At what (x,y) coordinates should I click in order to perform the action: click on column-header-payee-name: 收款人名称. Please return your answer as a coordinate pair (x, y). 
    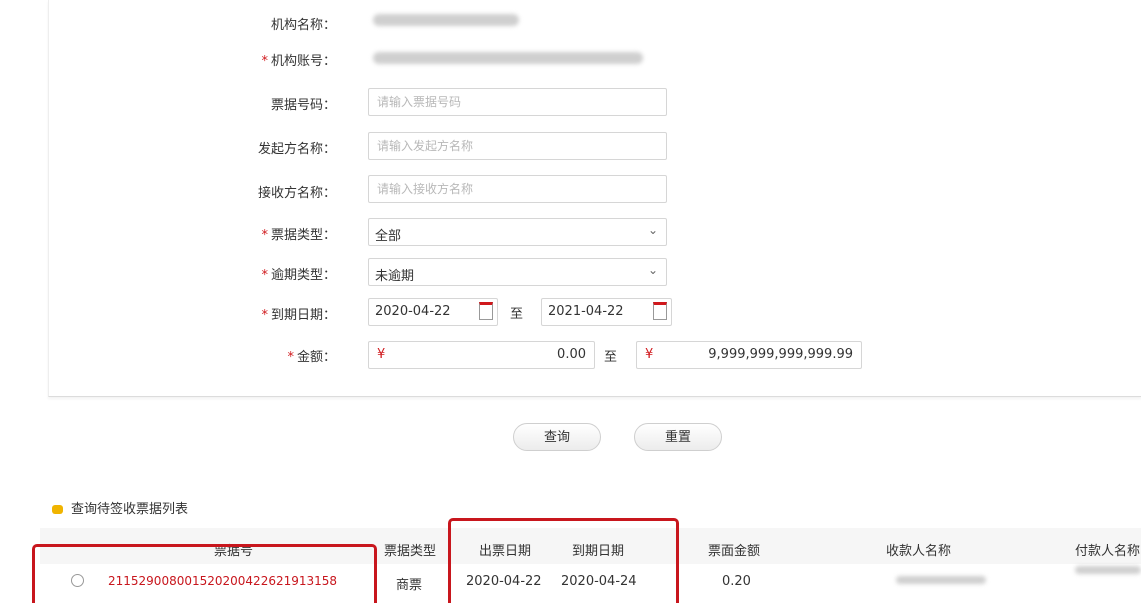
    Looking at the image, I should click on (919, 551).